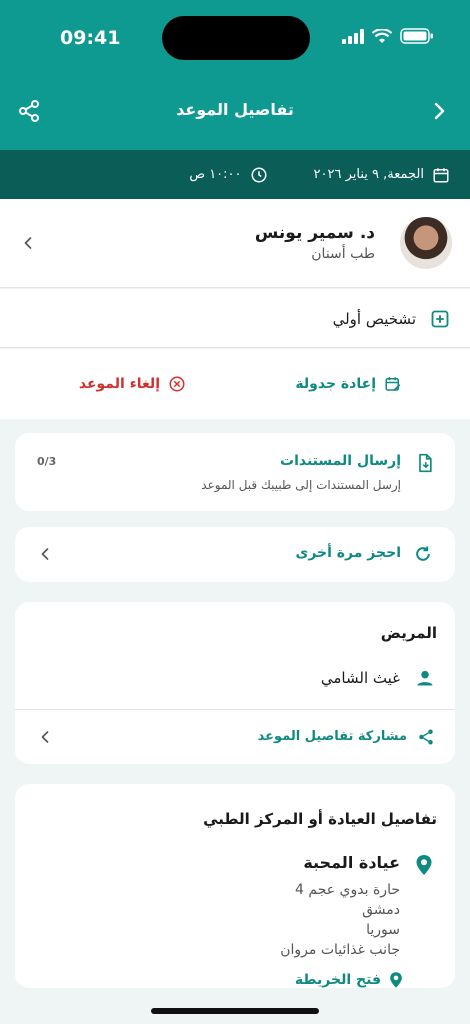 The image size is (470, 1024). What do you see at coordinates (360, 678) in the screenshot?
I see `patient-name: غيث الشامي` at bounding box center [360, 678].